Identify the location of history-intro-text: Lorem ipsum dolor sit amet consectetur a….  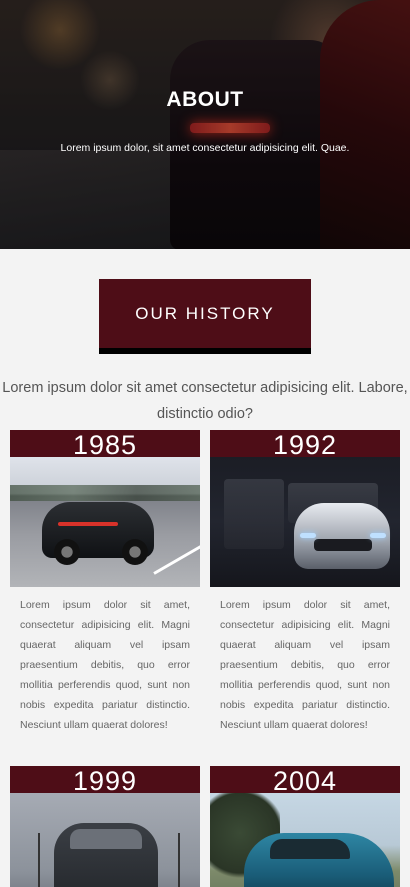
(205, 401).